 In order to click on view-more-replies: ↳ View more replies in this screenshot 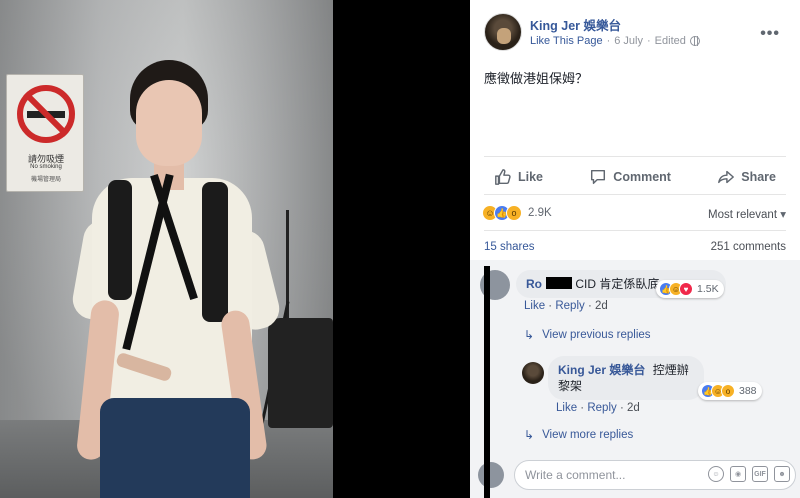, I will do `click(578, 435)`.